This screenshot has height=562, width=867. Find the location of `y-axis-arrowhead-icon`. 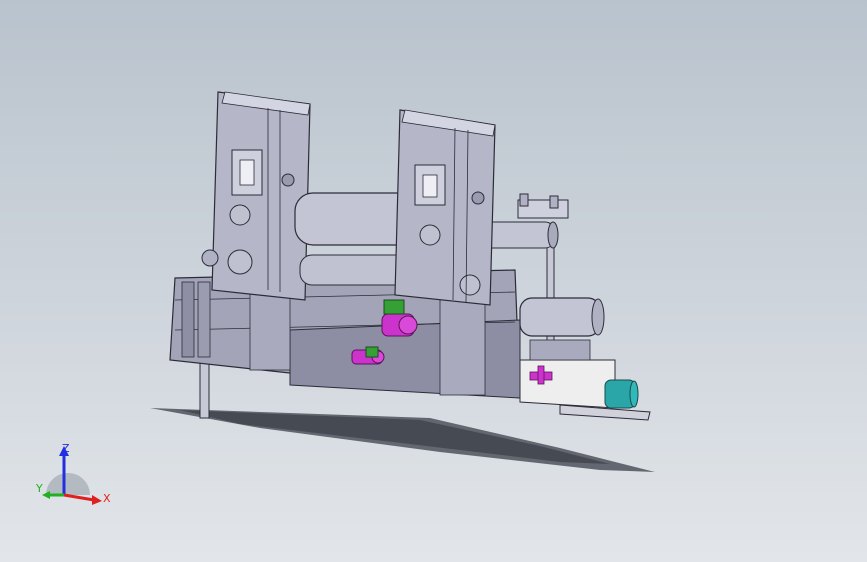

y-axis-arrowhead-icon is located at coordinates (46, 495).